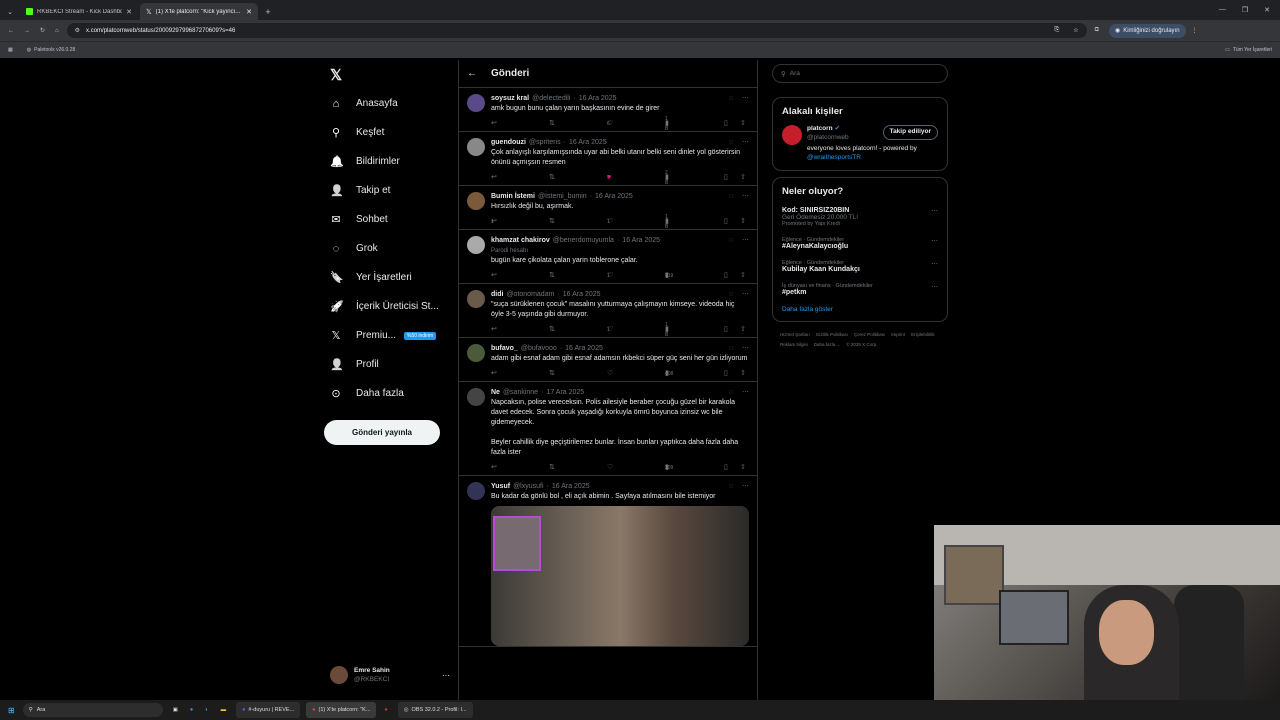 The width and height of the screenshot is (1280, 720). I want to click on follow-button: Takip ediliyor, so click(910, 132).